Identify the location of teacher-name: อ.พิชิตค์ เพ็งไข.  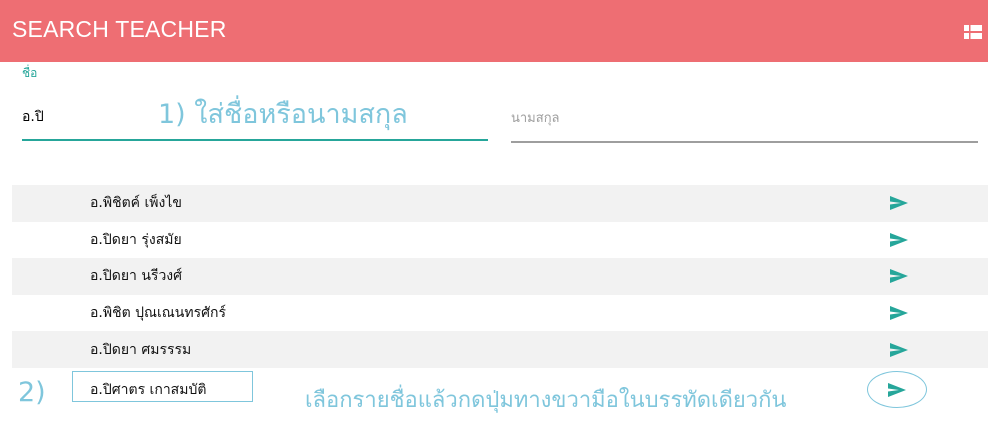
(136, 203).